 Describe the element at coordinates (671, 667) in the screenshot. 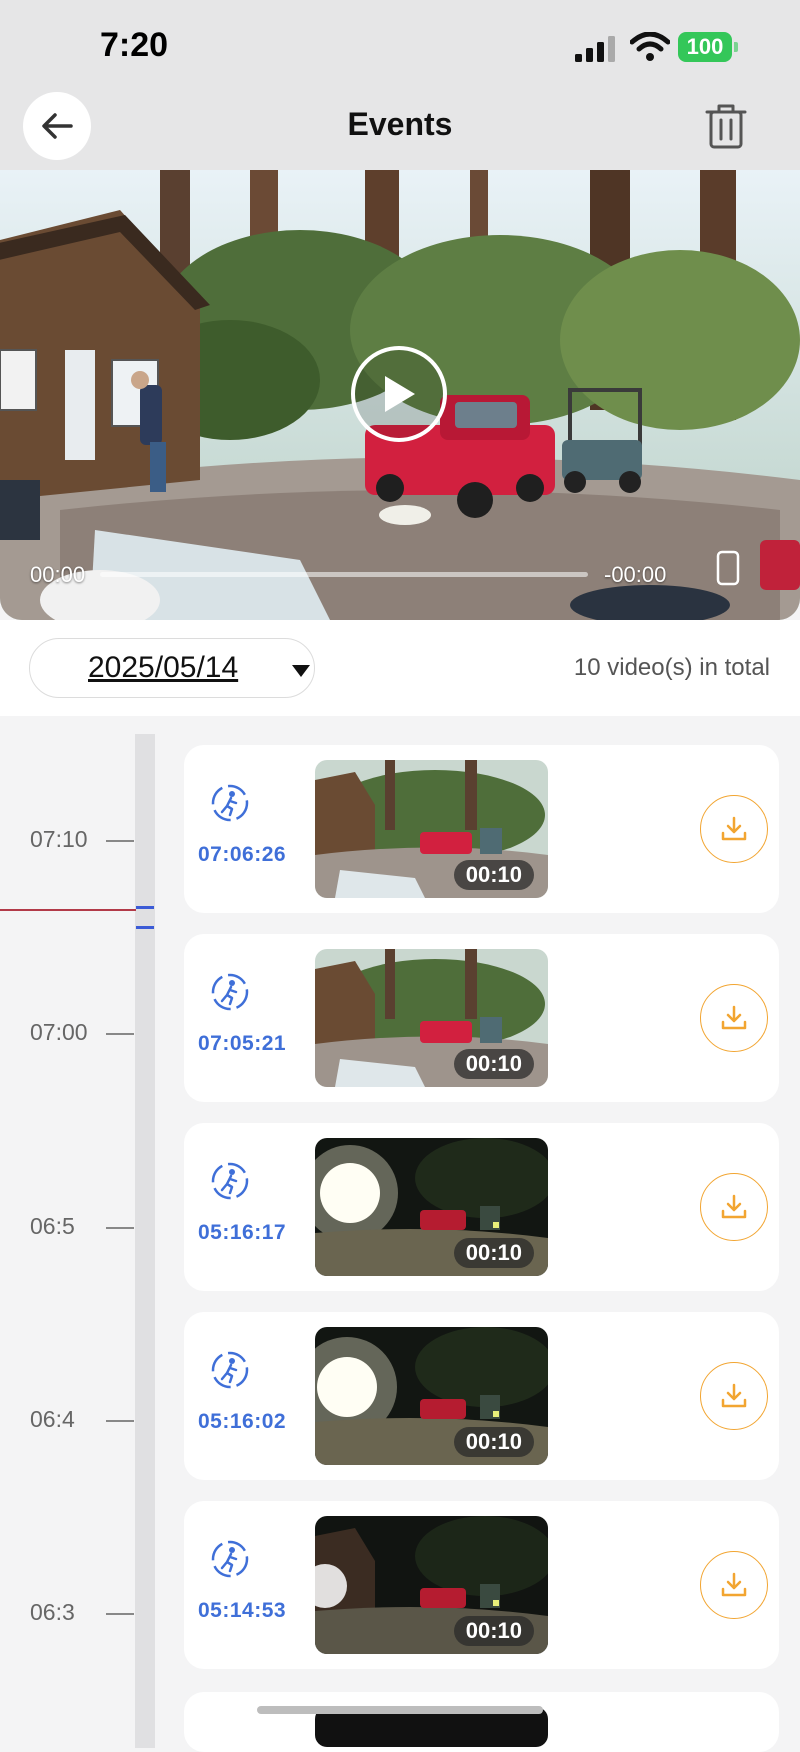

I see `video-count: 10 video(s) in total` at that location.